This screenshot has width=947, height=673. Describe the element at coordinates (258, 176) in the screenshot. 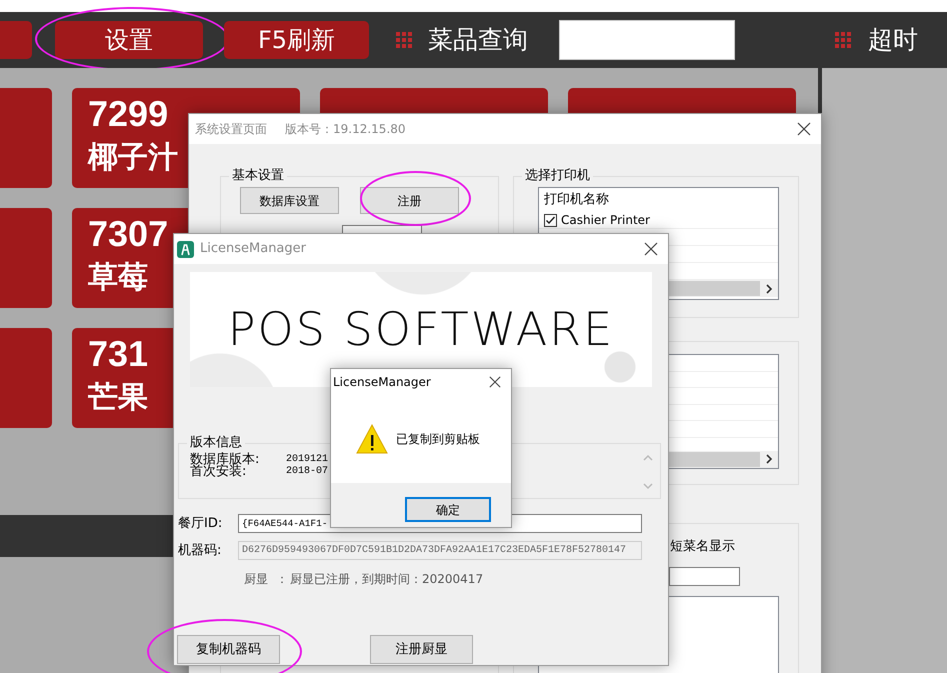

I see `group-legend: 基本设置` at that location.